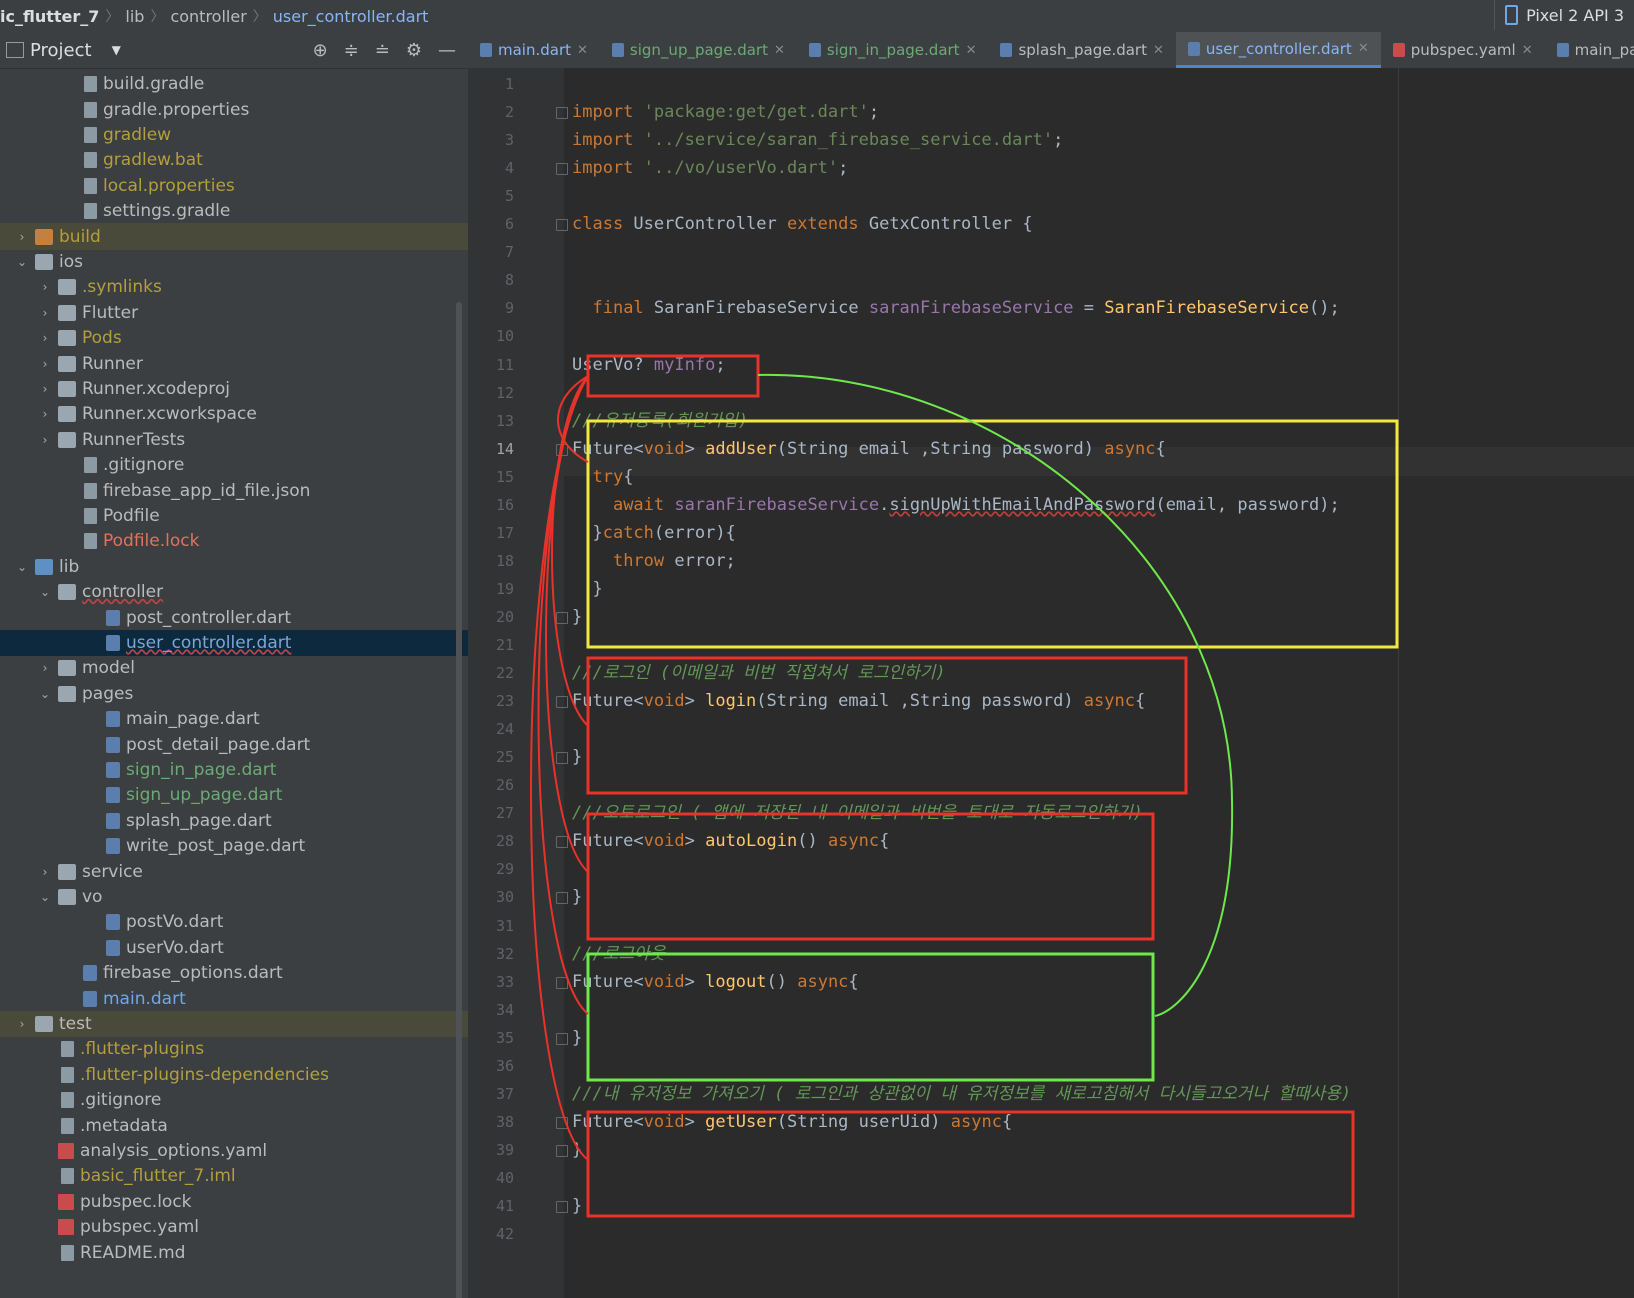 The width and height of the screenshot is (1634, 1298). I want to click on tree-item: .metadata, so click(234, 1125).